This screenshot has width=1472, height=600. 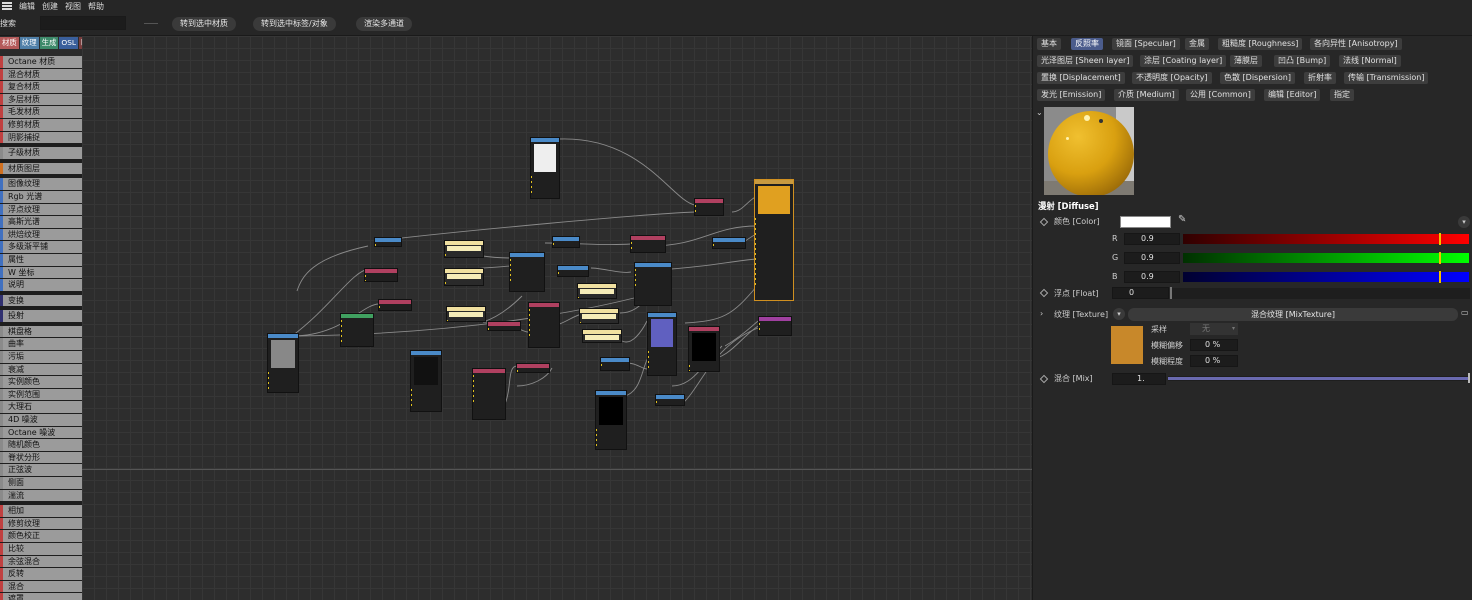 What do you see at coordinates (96, 6) in the screenshot?
I see `menu-help: 帮助` at bounding box center [96, 6].